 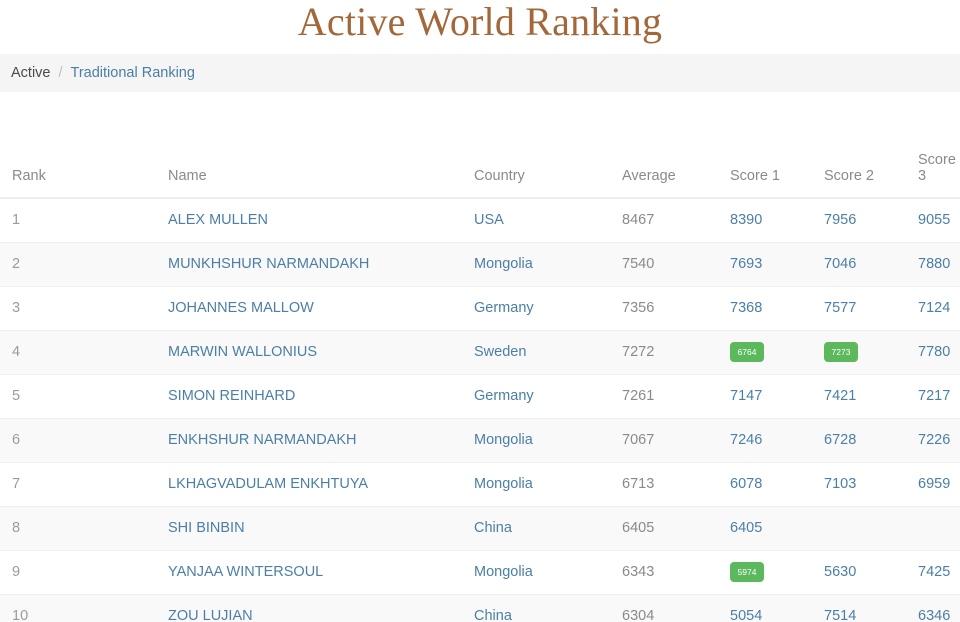 What do you see at coordinates (638, 220) in the screenshot?
I see `average-value: 8467` at bounding box center [638, 220].